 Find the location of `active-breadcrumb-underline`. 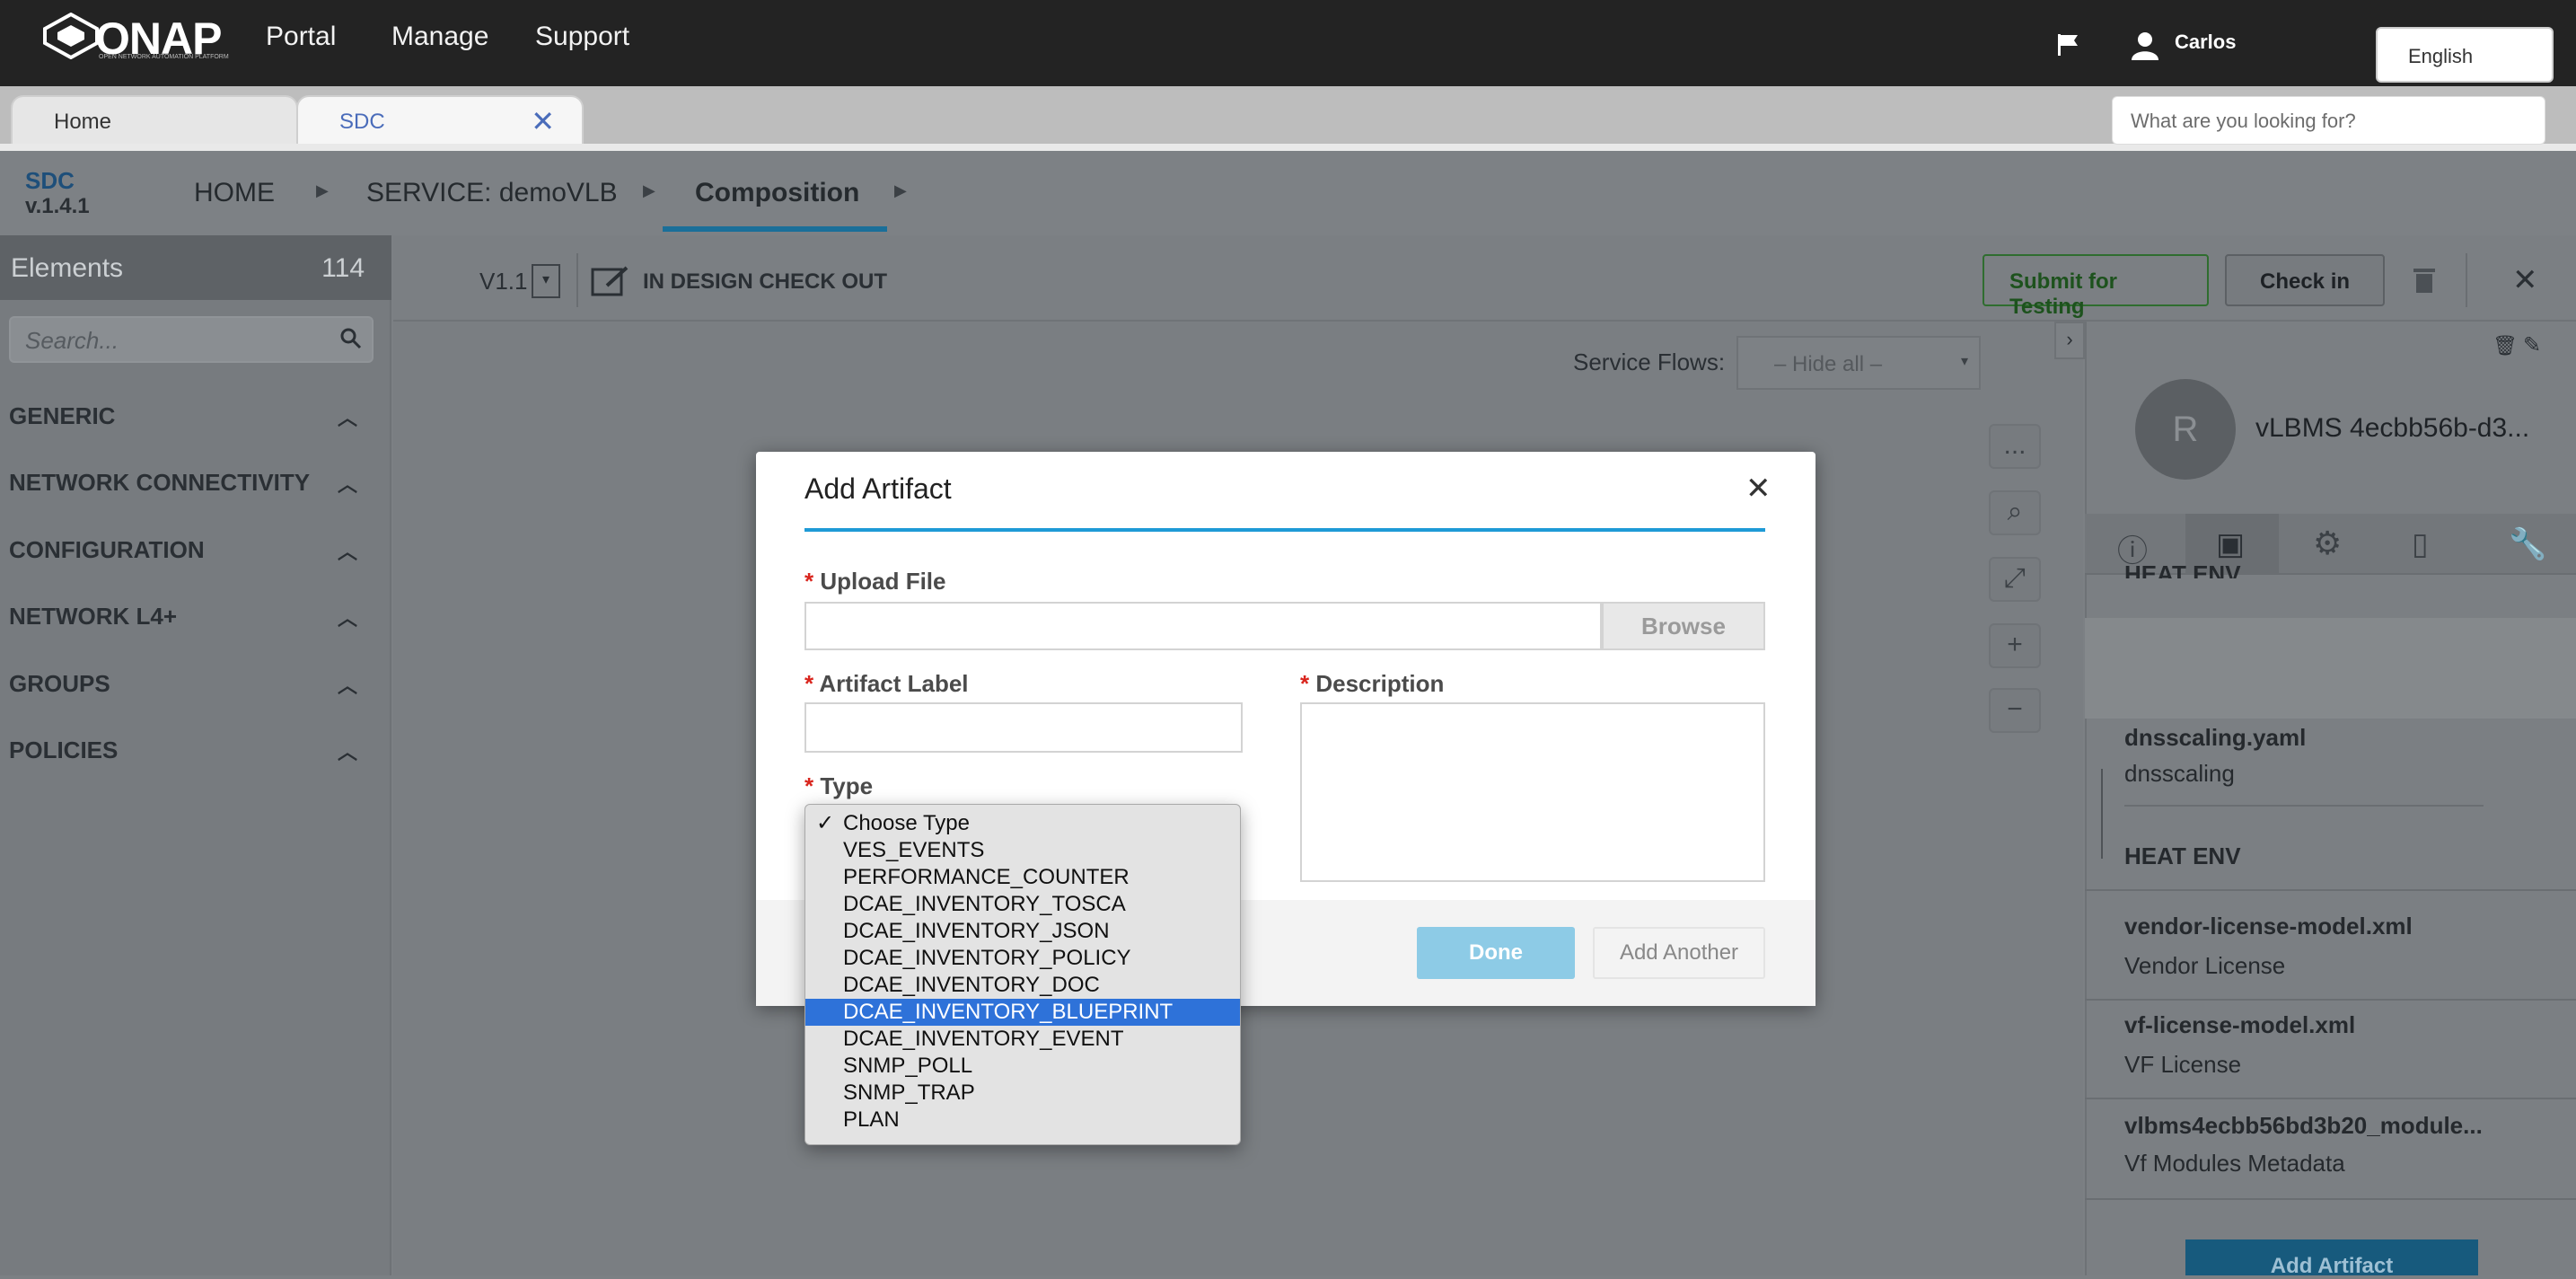

active-breadcrumb-underline is located at coordinates (775, 229).